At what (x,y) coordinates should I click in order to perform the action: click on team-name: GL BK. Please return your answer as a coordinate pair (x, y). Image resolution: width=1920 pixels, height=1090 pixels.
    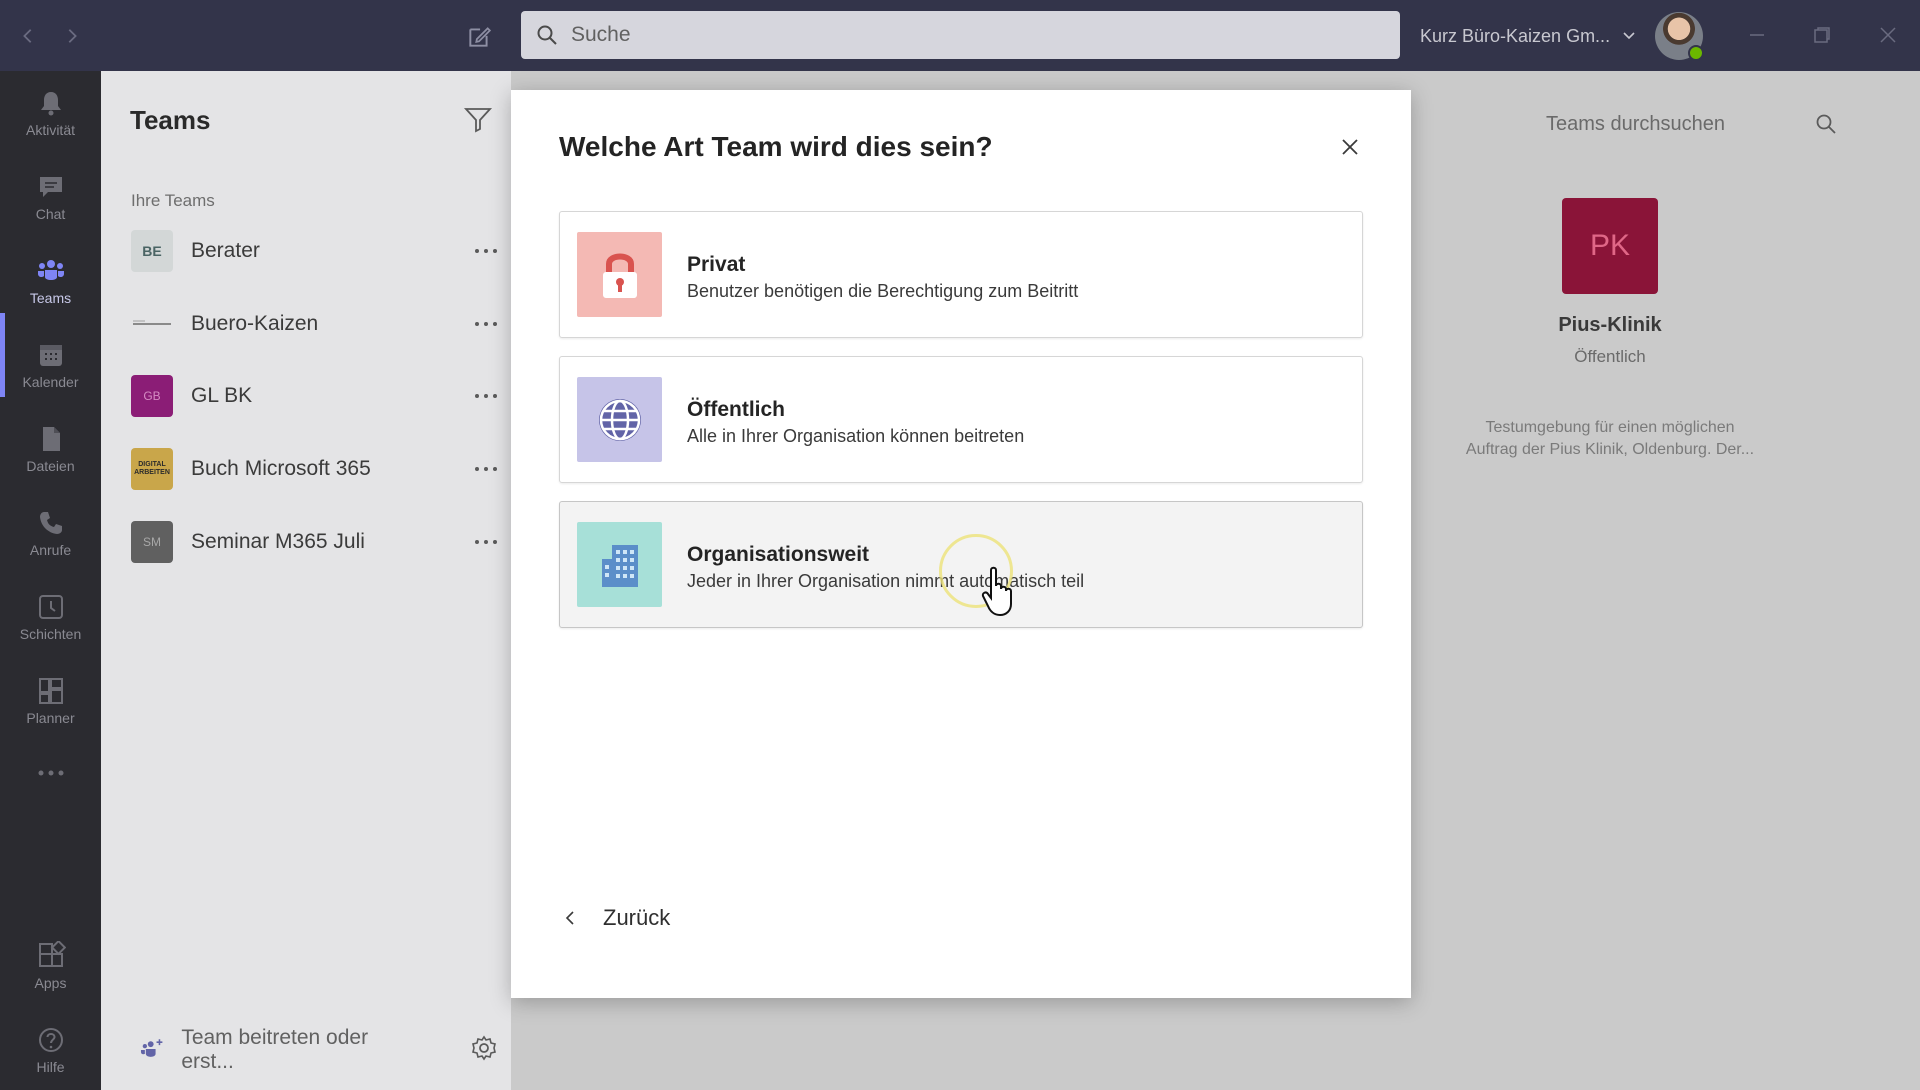
    Looking at the image, I should click on (222, 395).